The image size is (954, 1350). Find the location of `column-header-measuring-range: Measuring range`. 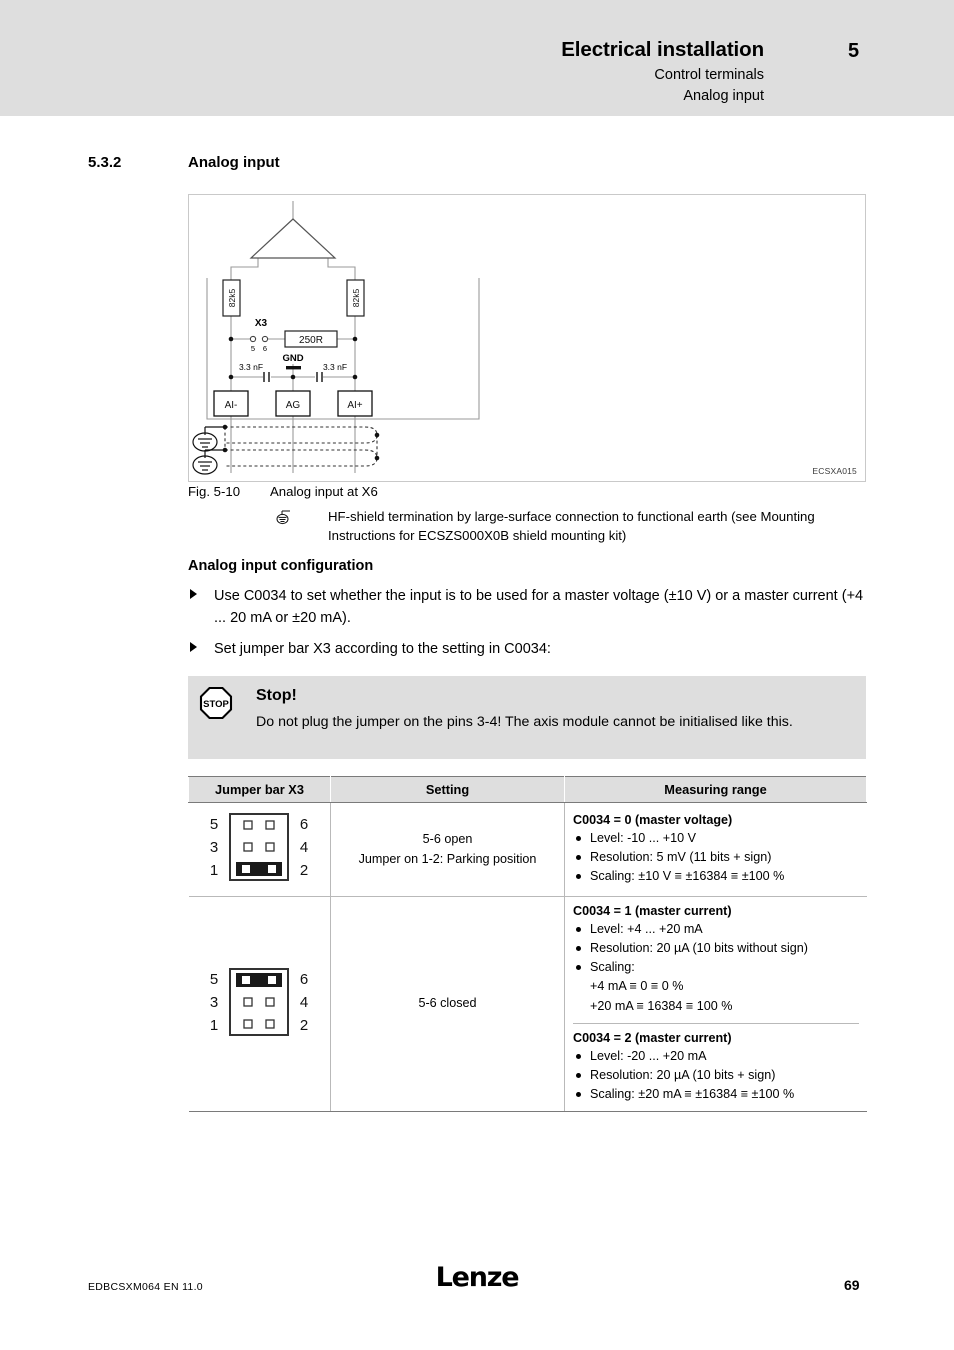

column-header-measuring-range: Measuring range is located at coordinates (715, 789).